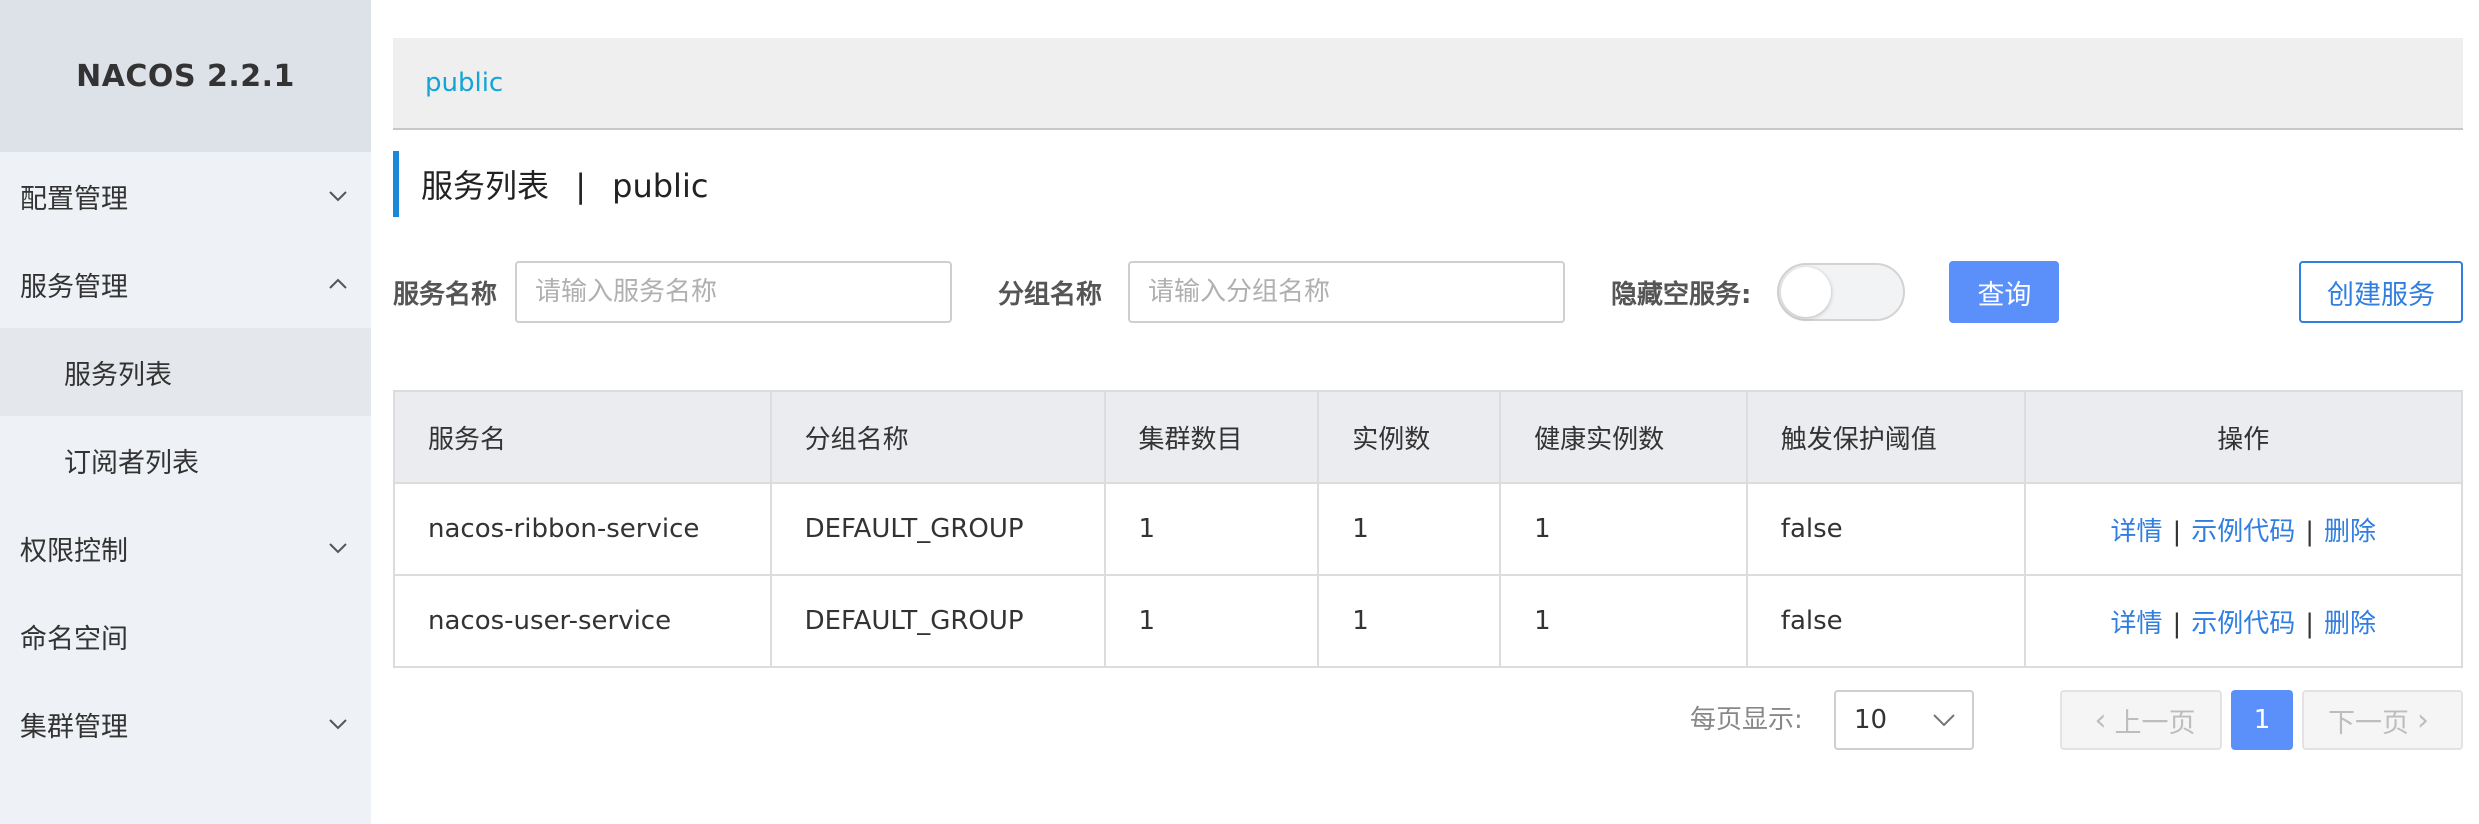  Describe the element at coordinates (582, 437) in the screenshot. I see `col-header-service-name: 服务名` at that location.